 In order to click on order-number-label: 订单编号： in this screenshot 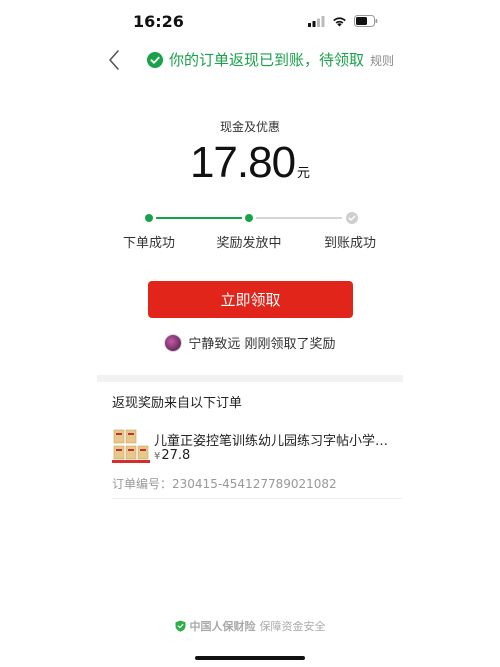, I will do `click(142, 484)`.